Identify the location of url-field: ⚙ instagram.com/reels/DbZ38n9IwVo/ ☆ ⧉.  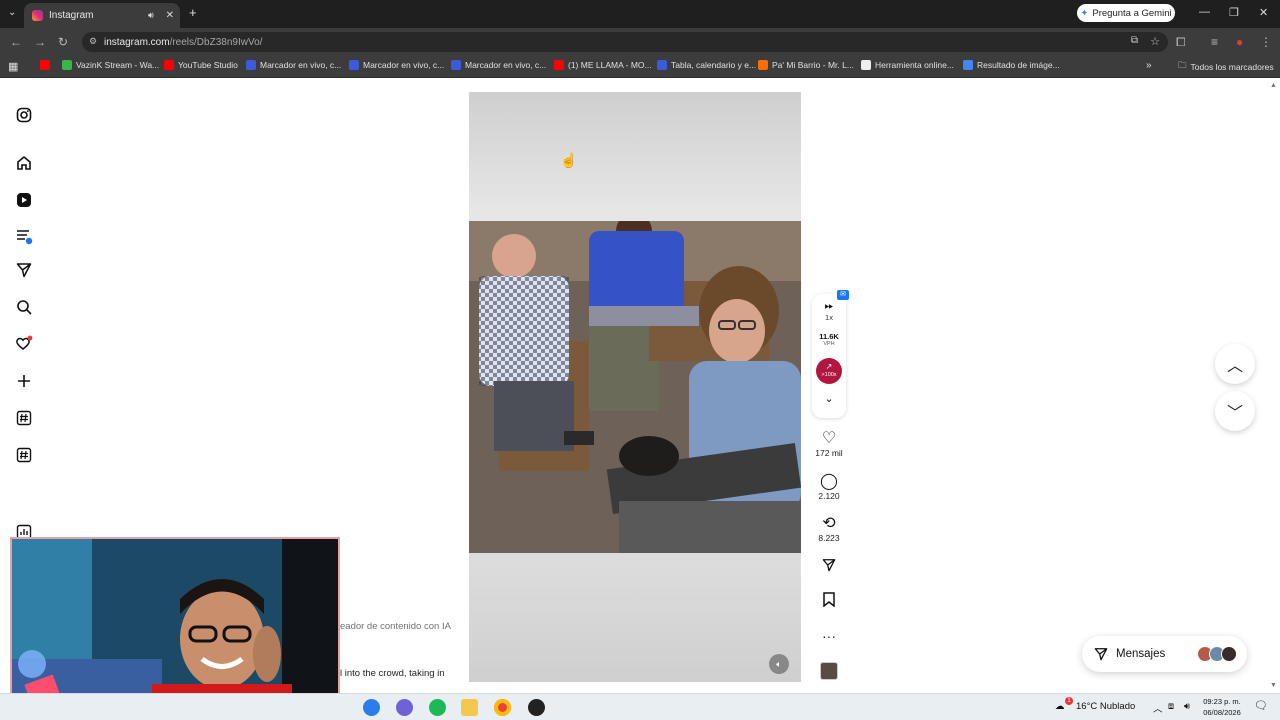
(625, 42).